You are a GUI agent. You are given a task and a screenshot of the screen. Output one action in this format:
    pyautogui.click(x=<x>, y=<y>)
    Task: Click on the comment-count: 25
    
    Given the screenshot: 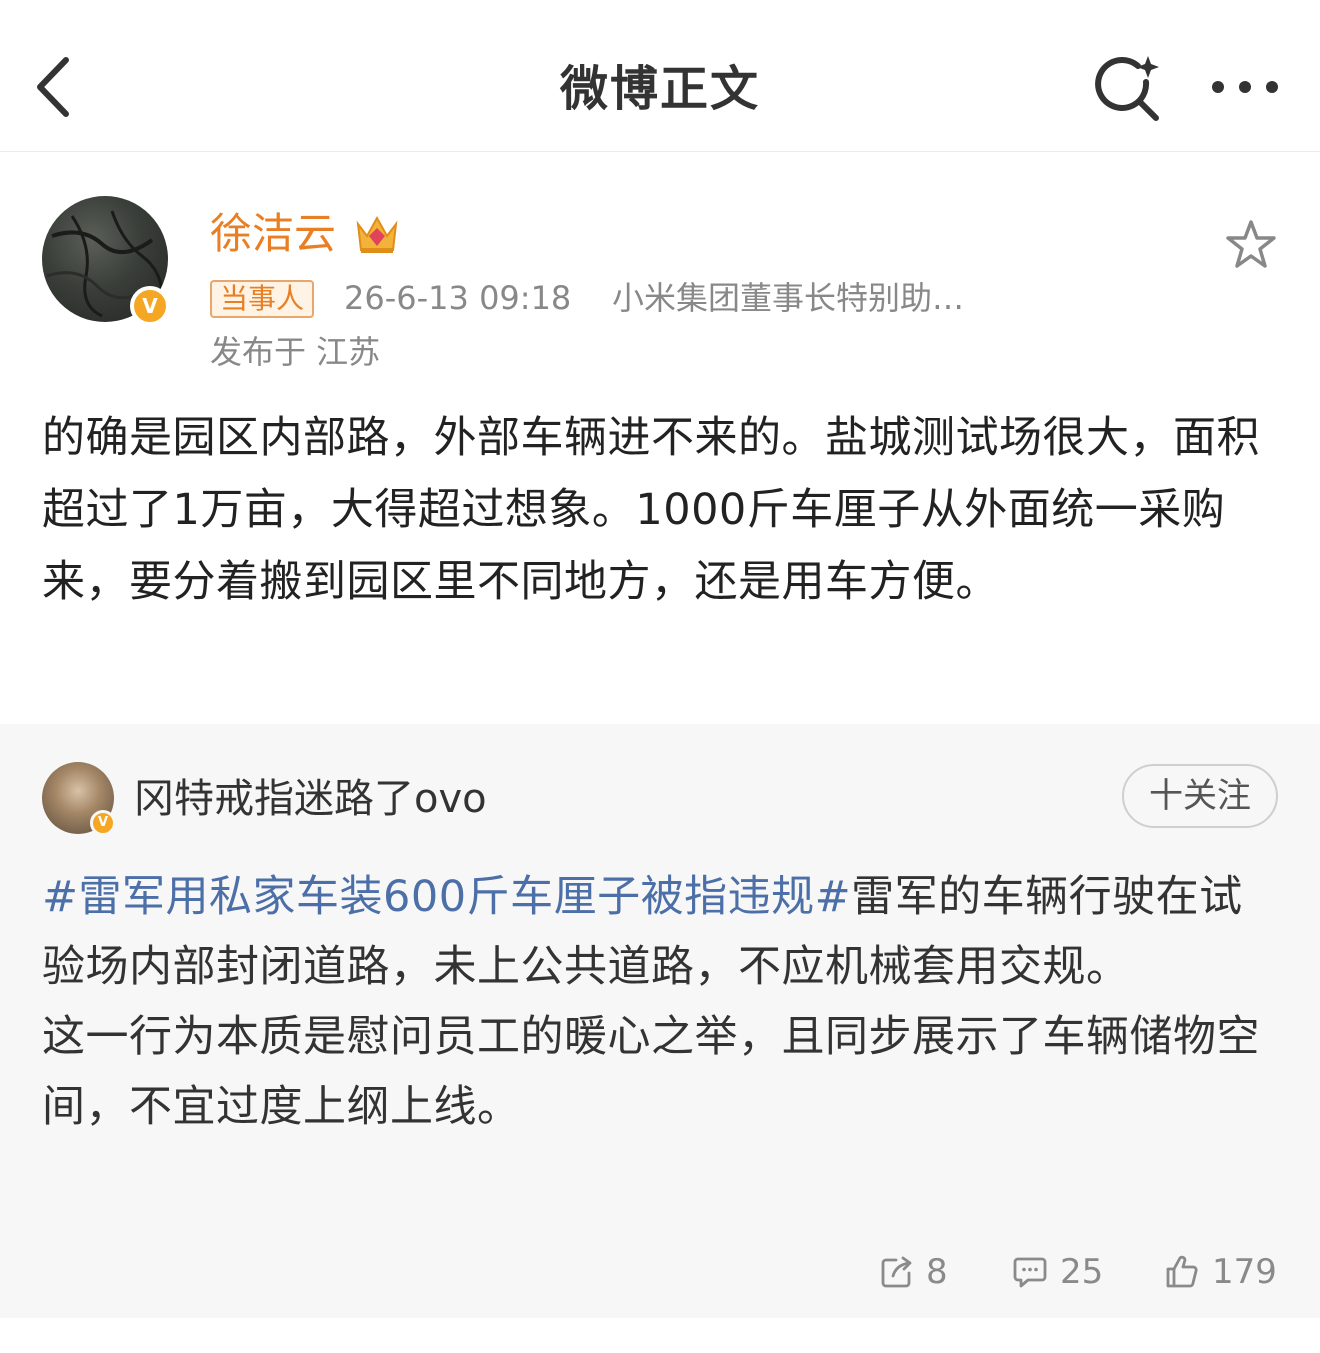 What is the action you would take?
    pyautogui.click(x=1082, y=1272)
    